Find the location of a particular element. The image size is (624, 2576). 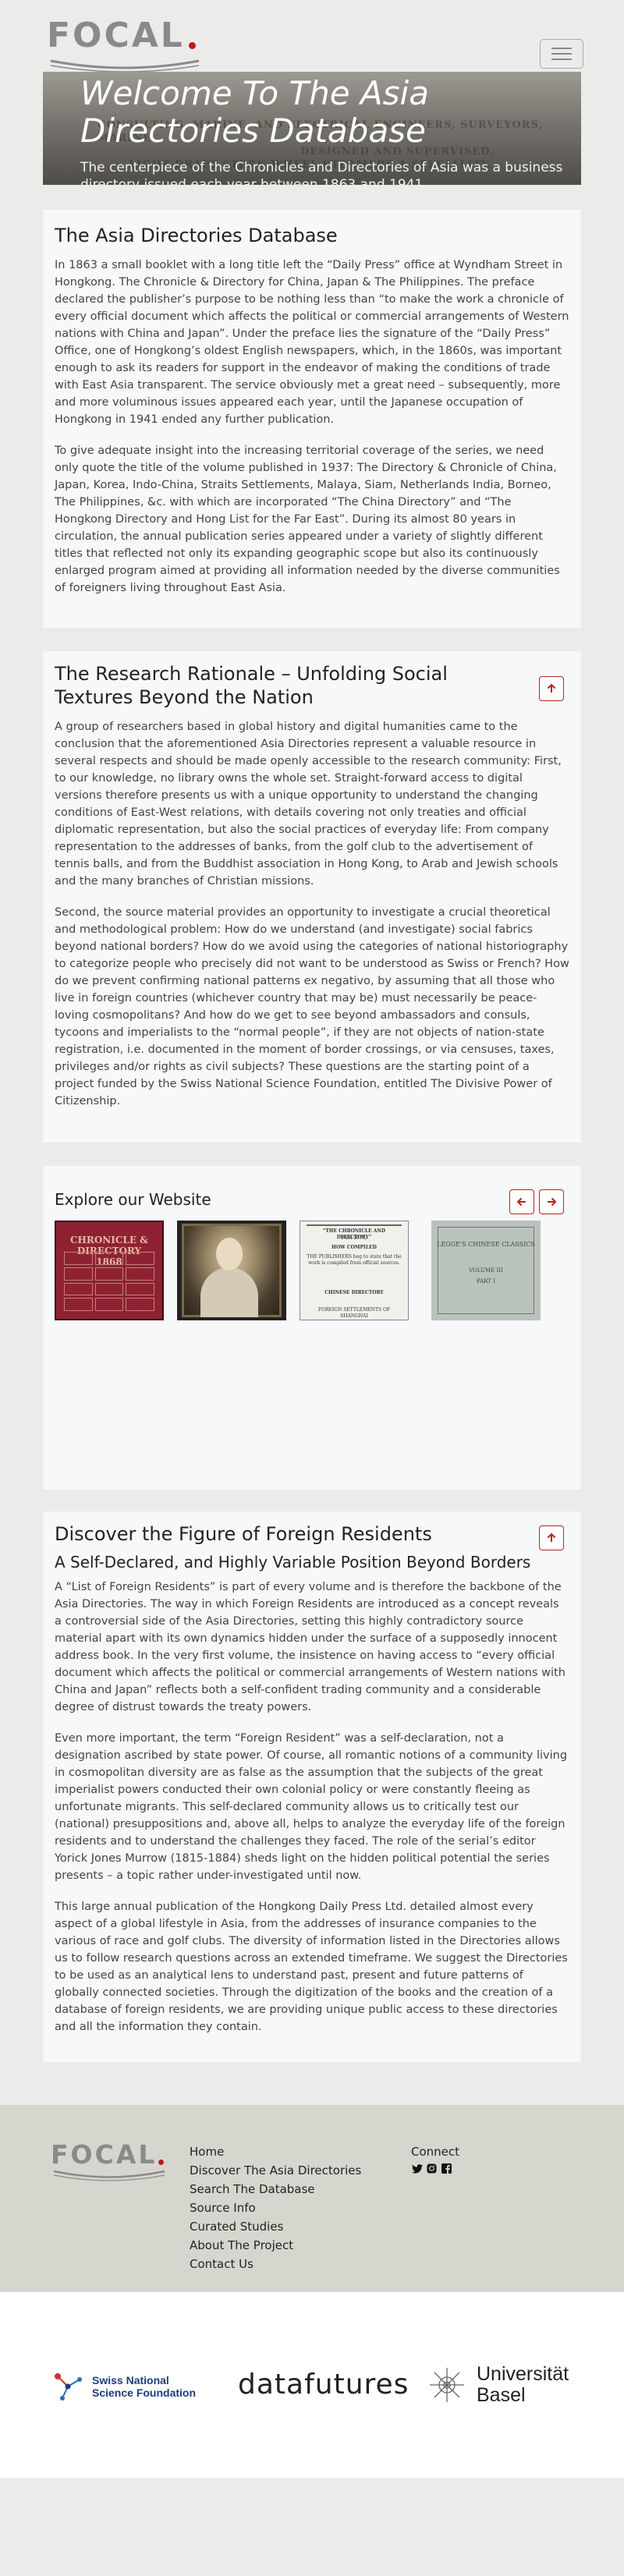

page-text: HOW COMPILED is located at coordinates (354, 1247).